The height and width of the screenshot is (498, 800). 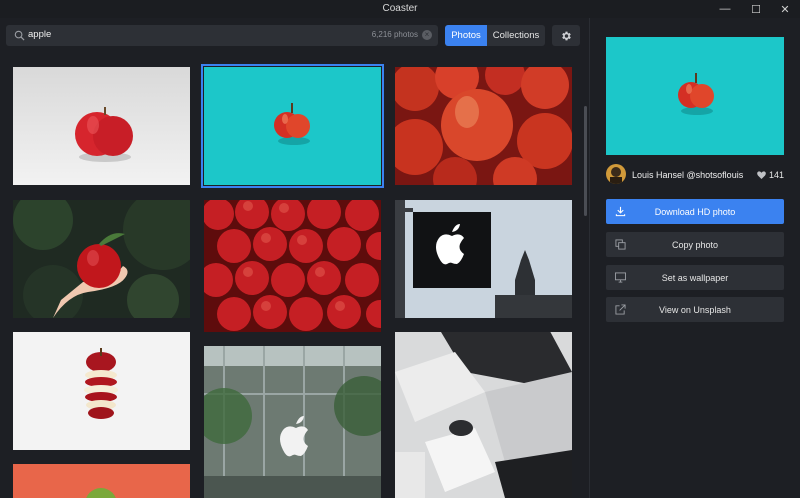 I want to click on search-icon, so click(x=19, y=35).